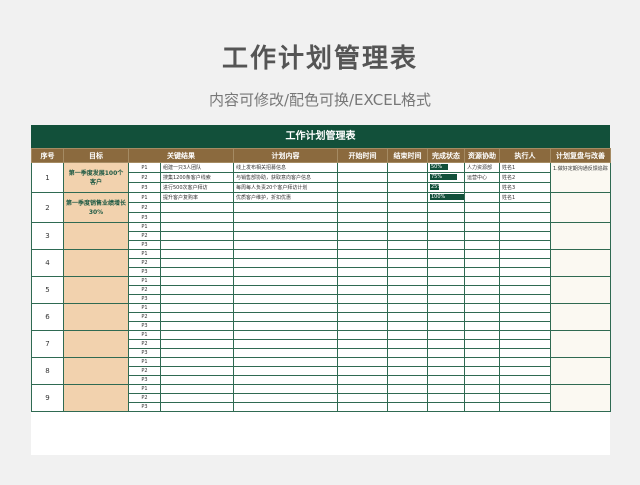  What do you see at coordinates (197, 167) in the screenshot?
I see `key-result-cell: 组建一只3人团队` at bounding box center [197, 167].